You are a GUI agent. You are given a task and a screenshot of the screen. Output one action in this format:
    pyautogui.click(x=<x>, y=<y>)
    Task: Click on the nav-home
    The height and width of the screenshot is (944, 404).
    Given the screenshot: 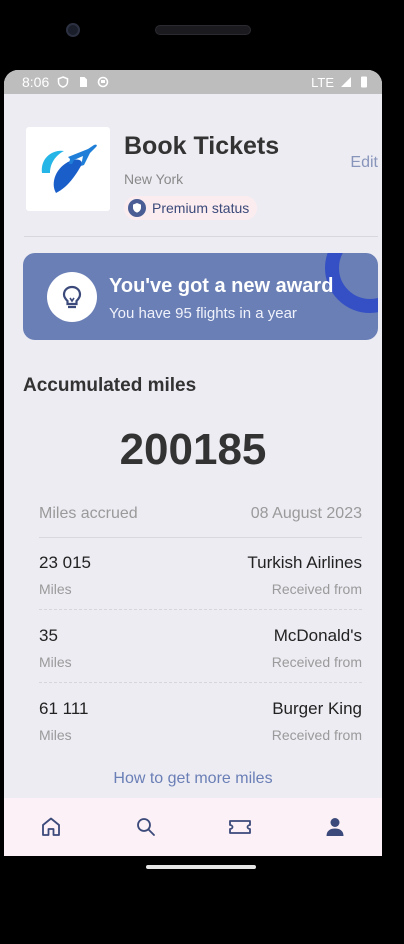 What is the action you would take?
    pyautogui.click(x=51, y=827)
    